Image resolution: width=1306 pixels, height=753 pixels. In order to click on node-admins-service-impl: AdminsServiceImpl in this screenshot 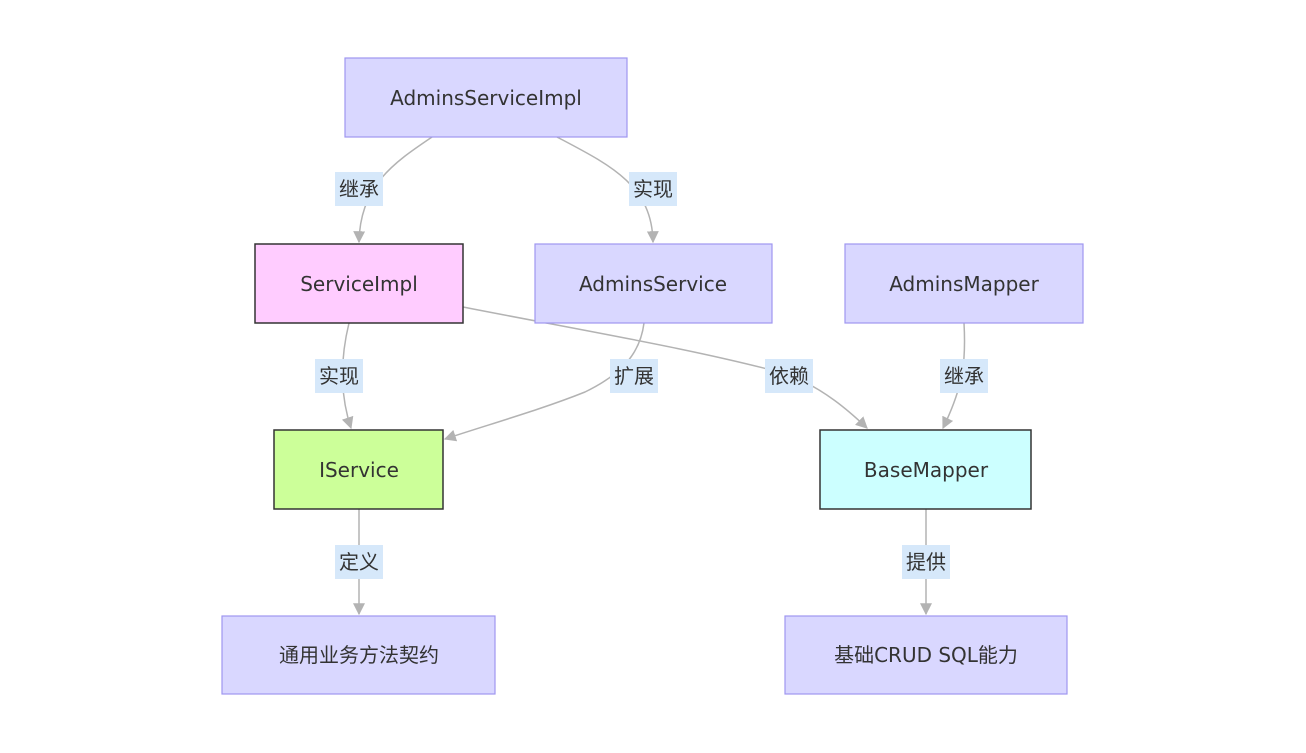, I will do `click(486, 97)`.